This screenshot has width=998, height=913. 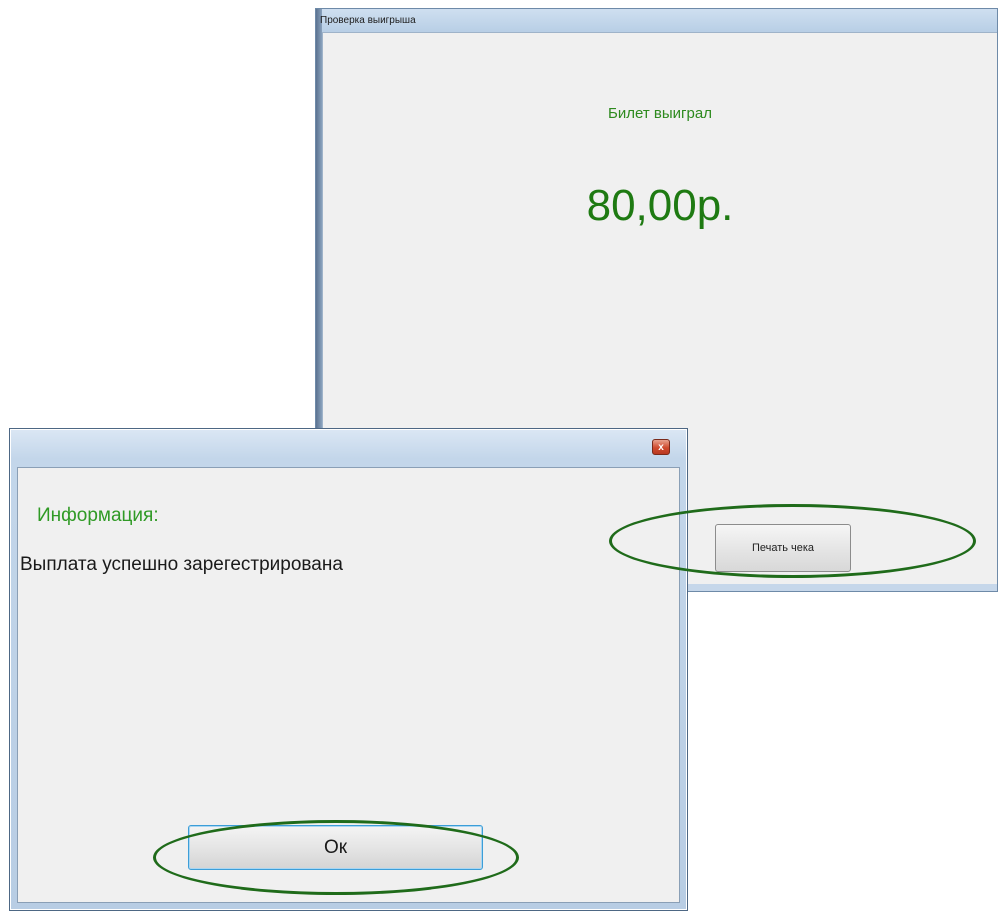 I want to click on ok-button: Ок, so click(x=335, y=847).